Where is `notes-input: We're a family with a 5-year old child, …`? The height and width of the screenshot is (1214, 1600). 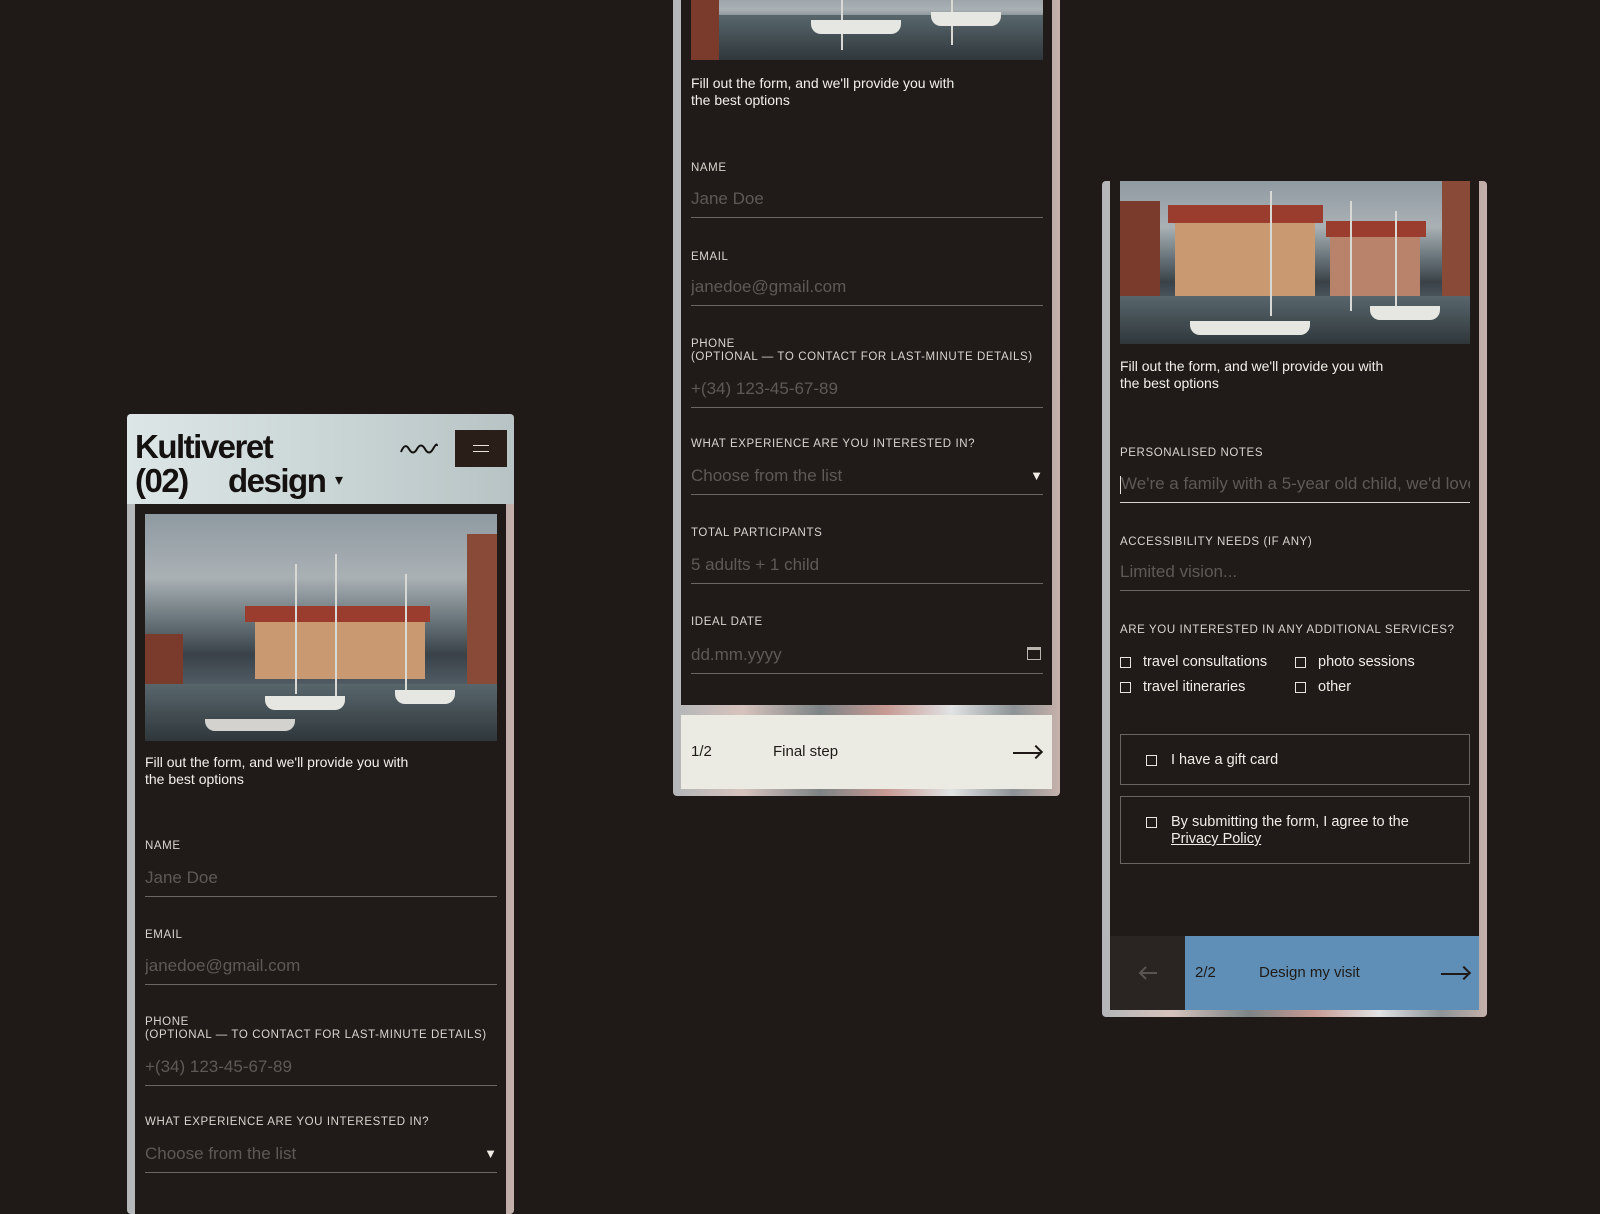 notes-input: We're a family with a 5-year old child, … is located at coordinates (1295, 488).